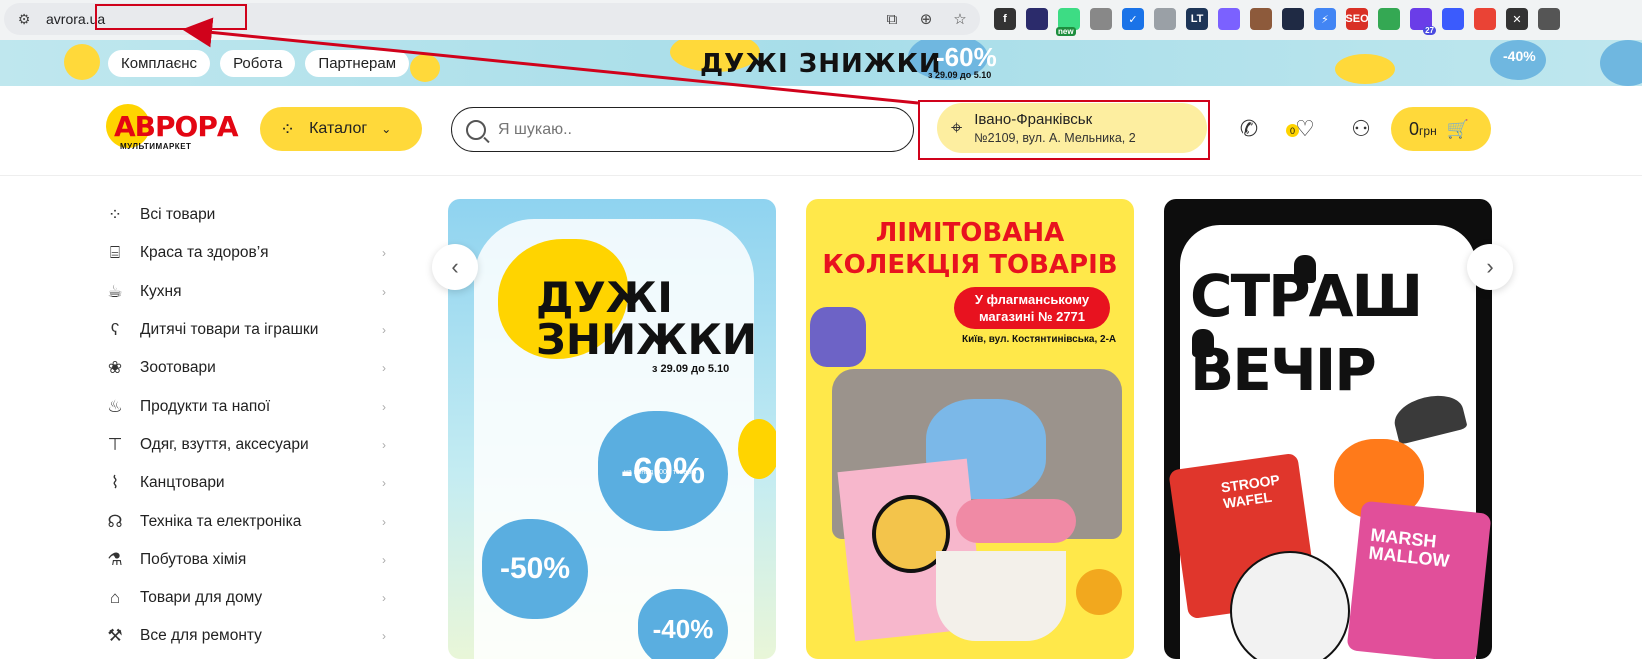  What do you see at coordinates (1292, 130) in the screenshot?
I see `favorites-count: 0` at bounding box center [1292, 130].